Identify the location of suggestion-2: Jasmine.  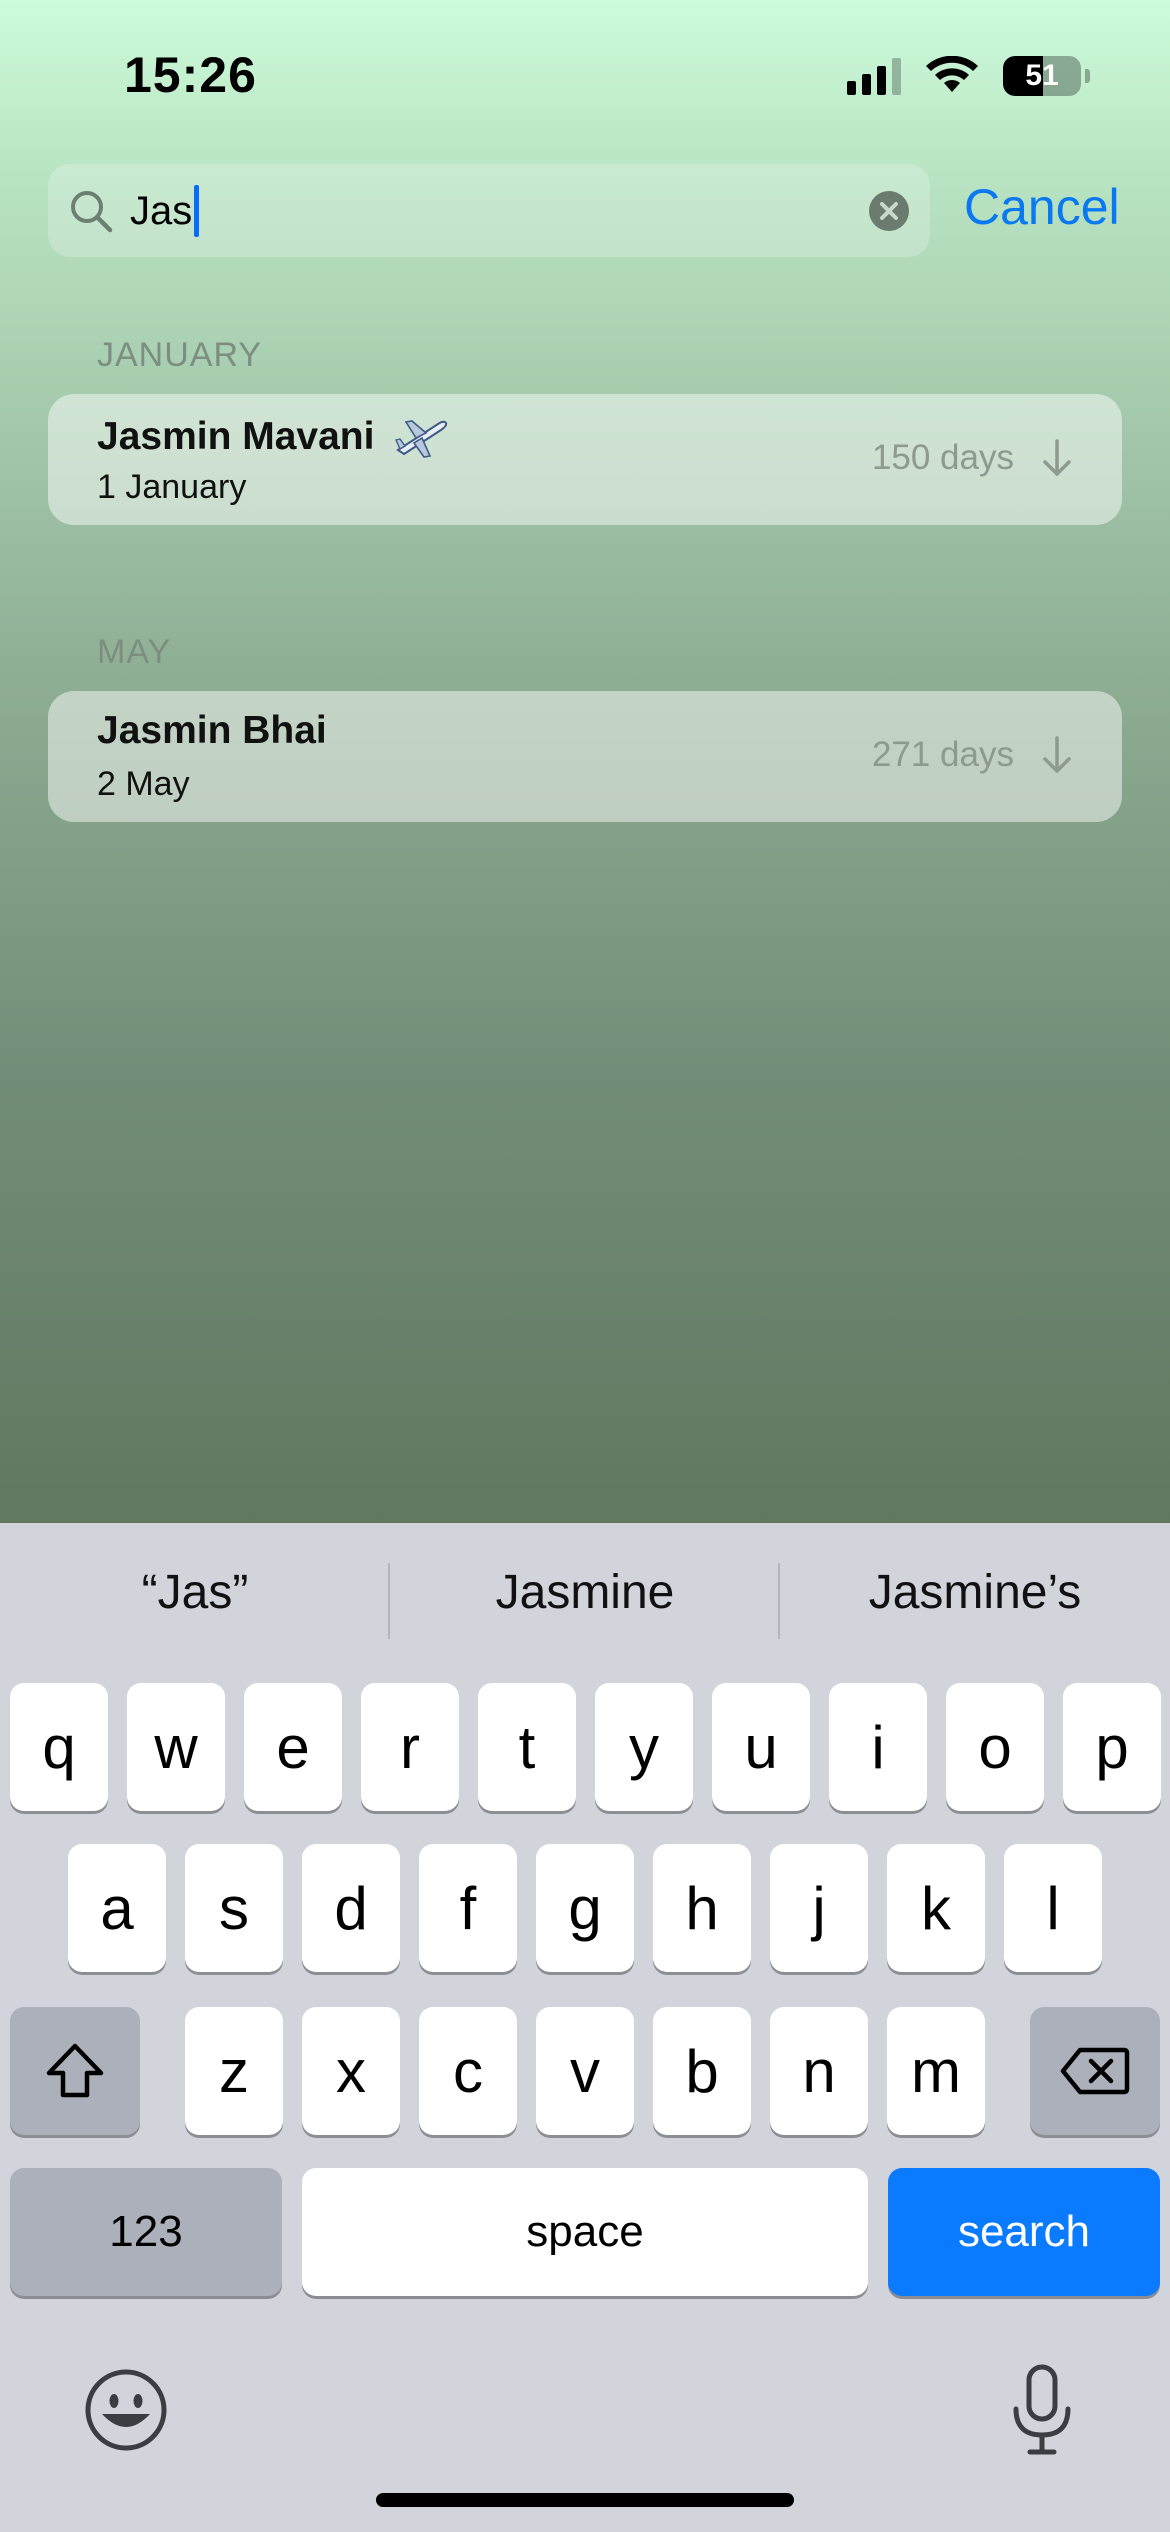
(585, 1592).